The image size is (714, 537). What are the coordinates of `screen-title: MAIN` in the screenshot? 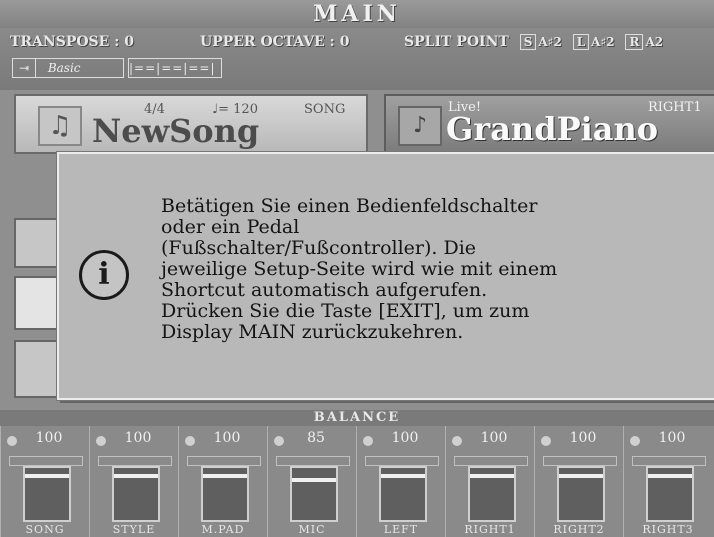 It's located at (357, 14).